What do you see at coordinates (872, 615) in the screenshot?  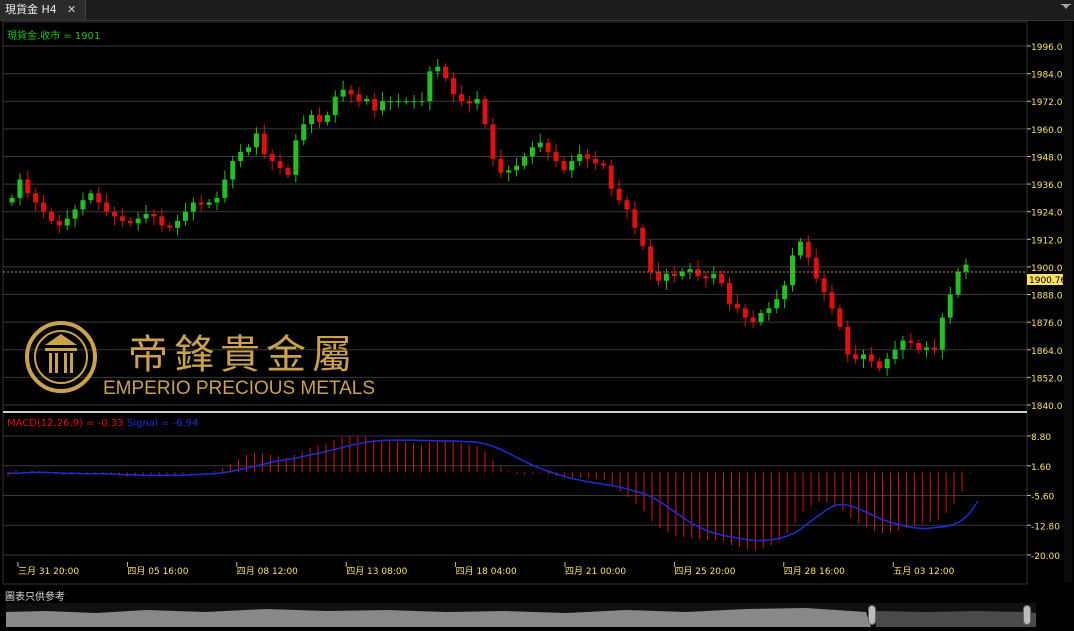 I see `navigator-left-handle` at bounding box center [872, 615].